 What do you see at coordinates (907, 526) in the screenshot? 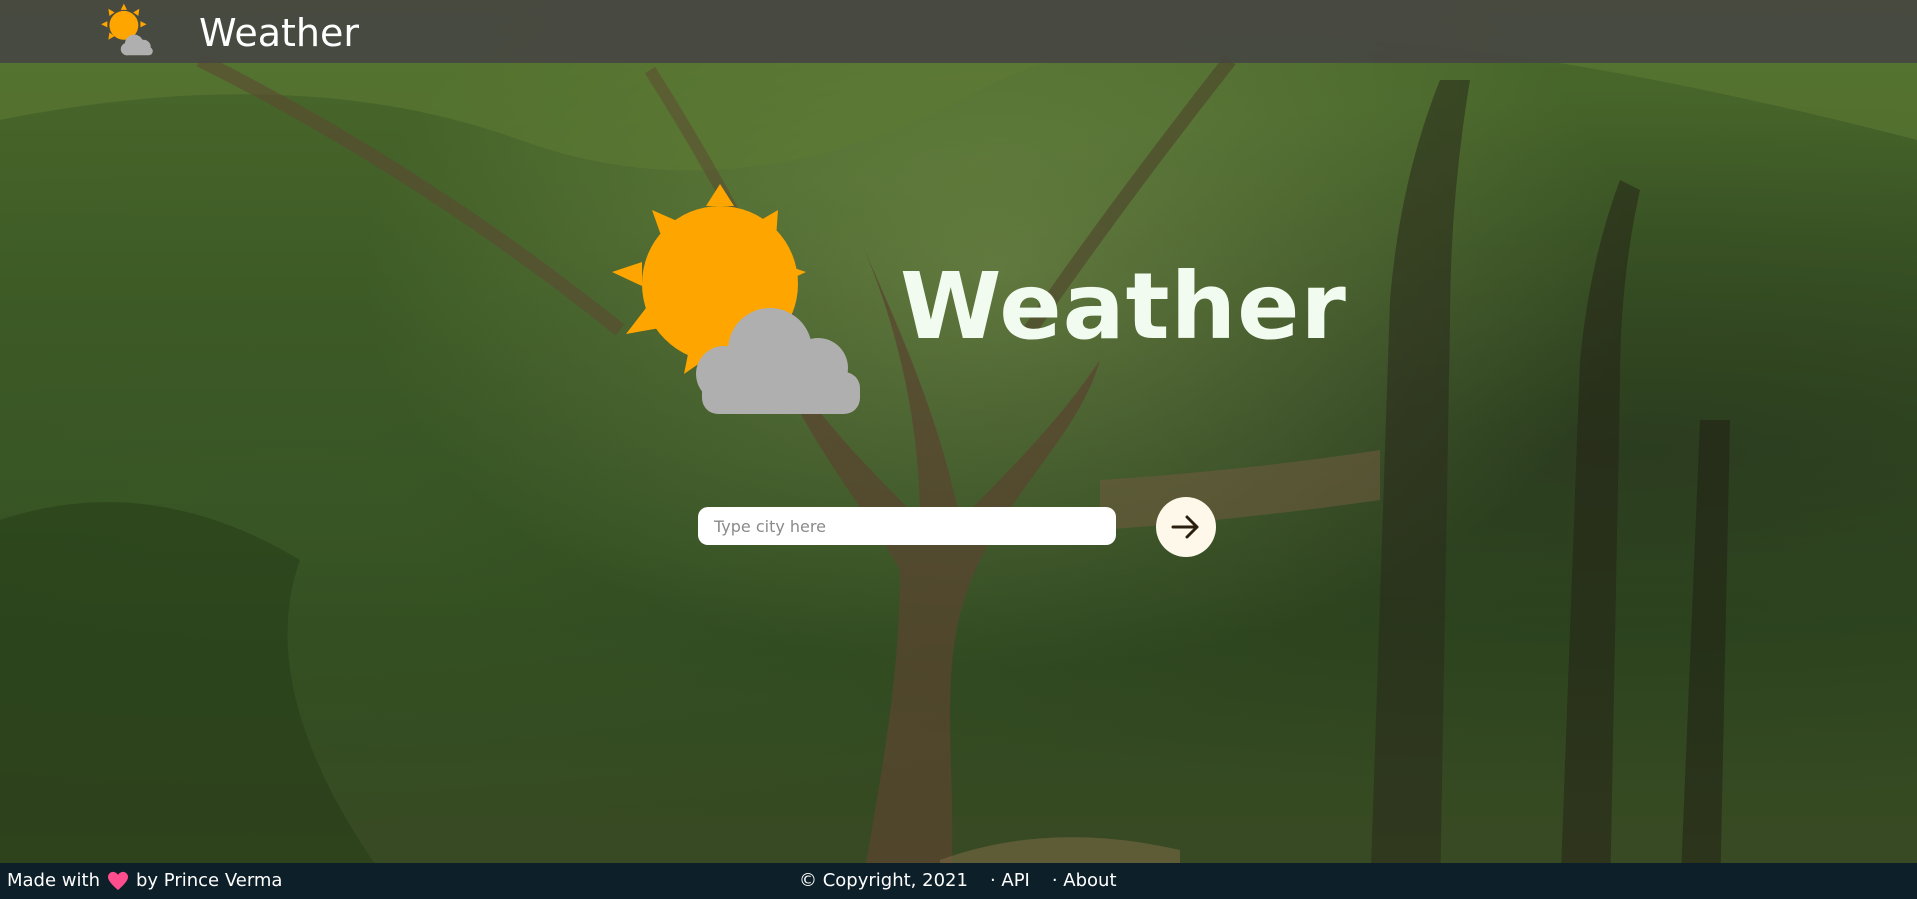
I see `city-search-input` at bounding box center [907, 526].